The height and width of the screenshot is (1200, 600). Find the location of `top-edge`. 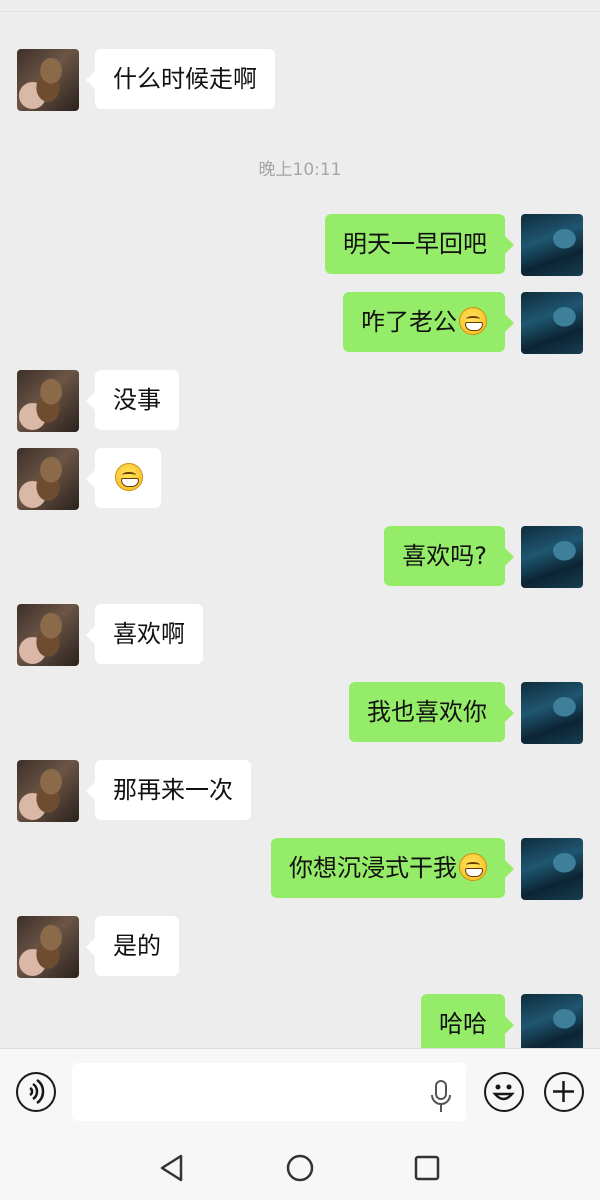

top-edge is located at coordinates (300, 6).